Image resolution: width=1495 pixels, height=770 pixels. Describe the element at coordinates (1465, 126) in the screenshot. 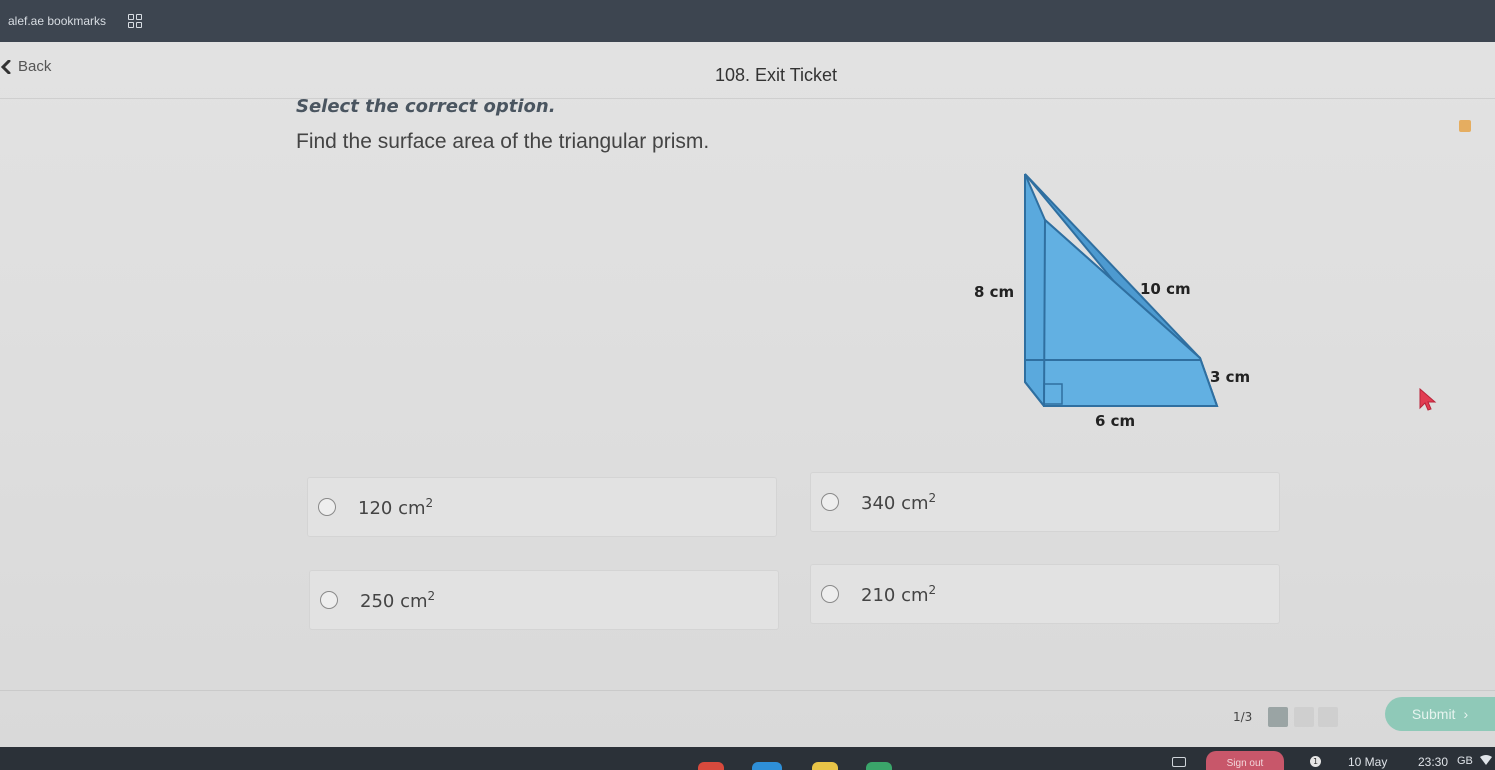

I see `flag-icon` at that location.